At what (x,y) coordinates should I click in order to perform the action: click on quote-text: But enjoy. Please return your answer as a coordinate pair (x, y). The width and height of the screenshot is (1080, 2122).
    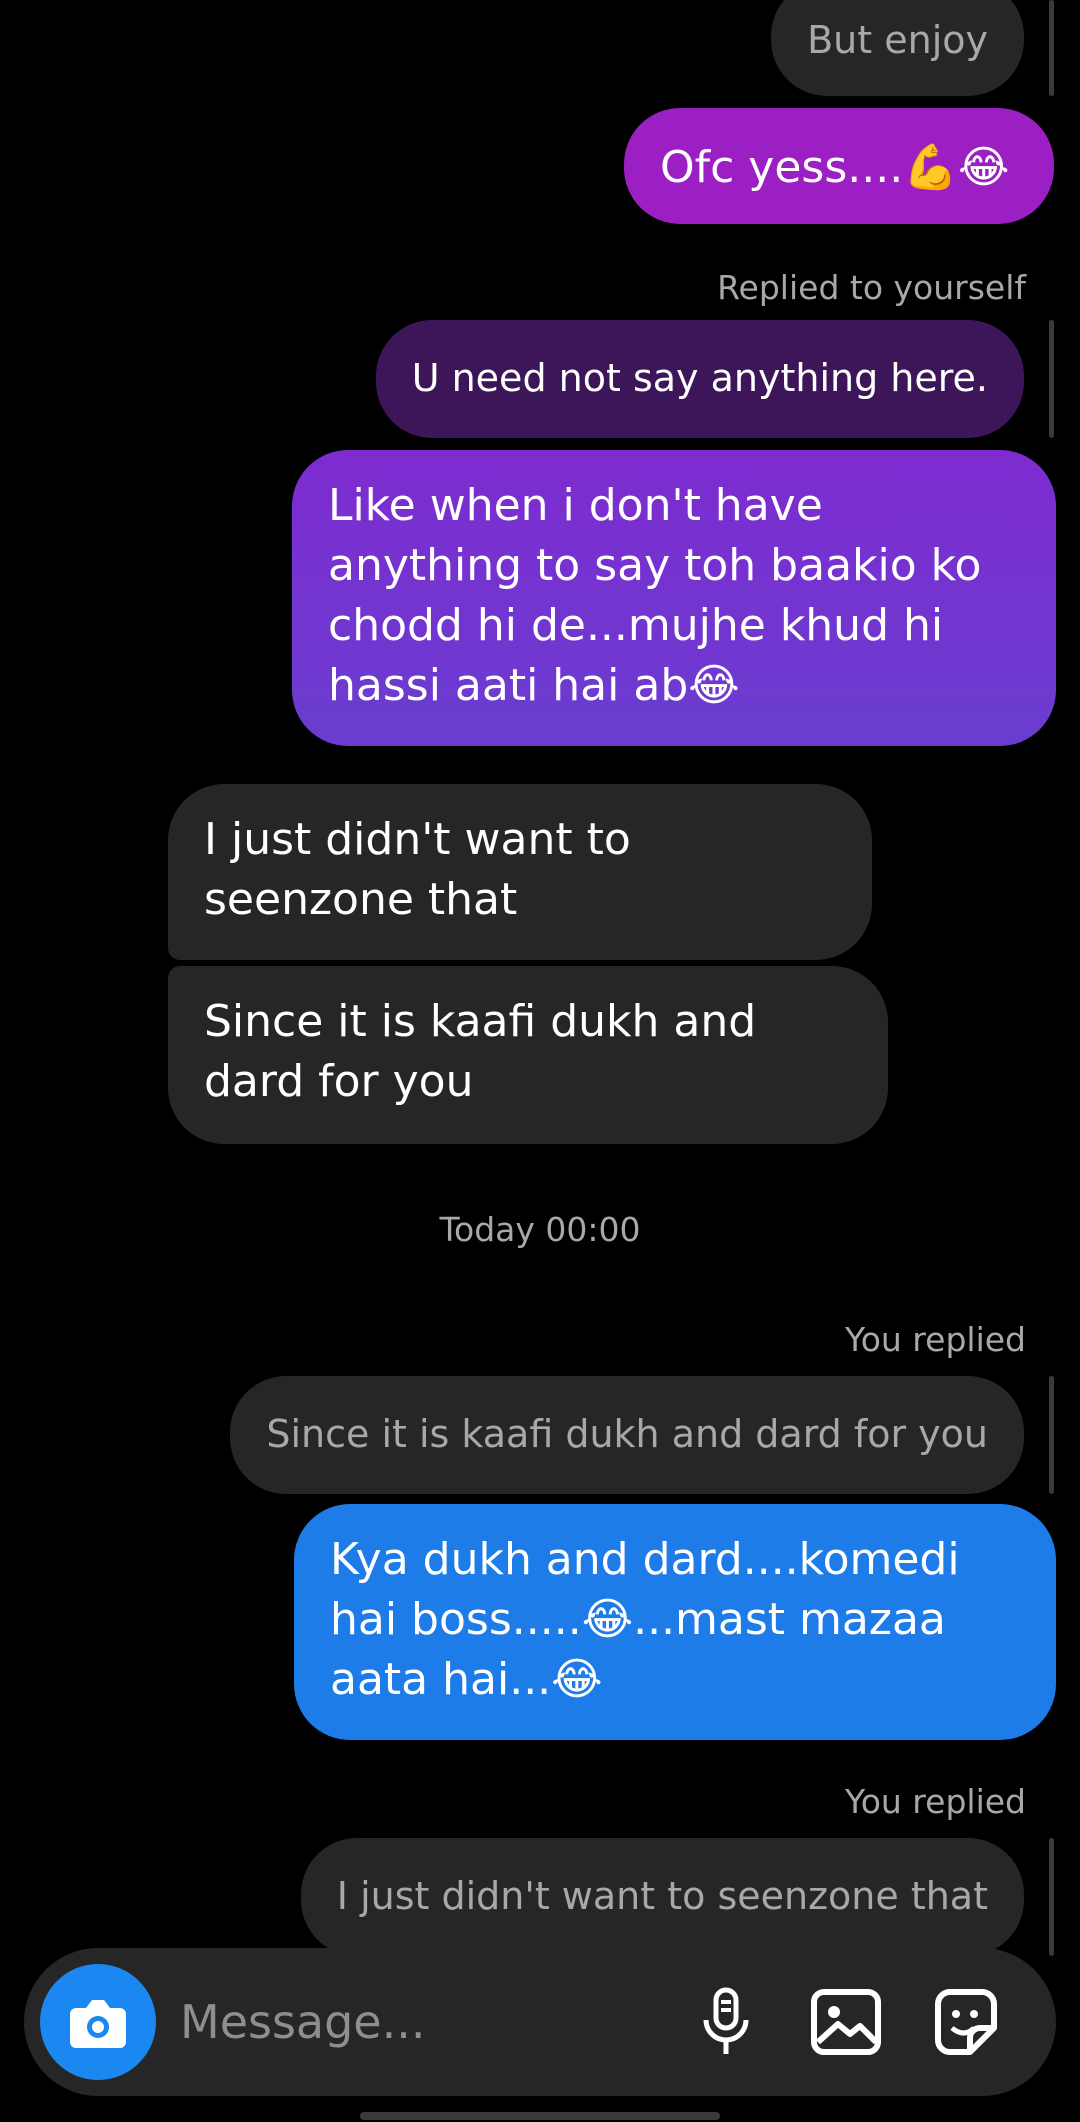
    Looking at the image, I should click on (897, 40).